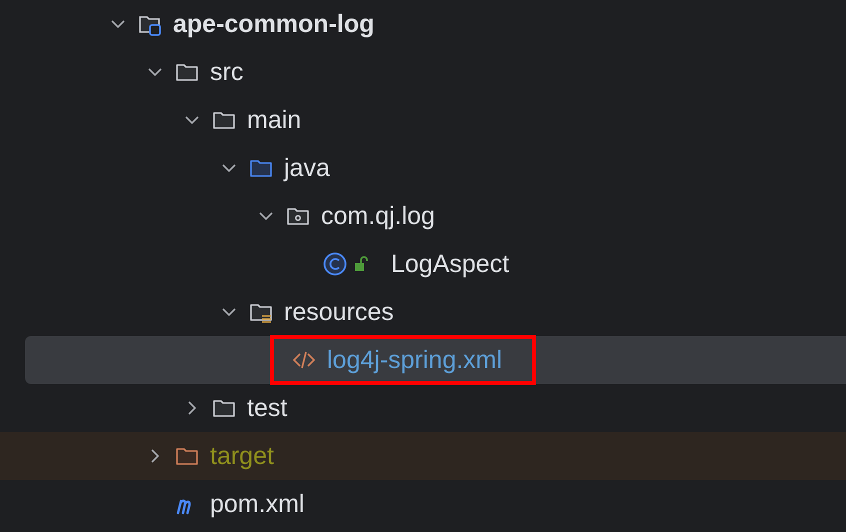 The width and height of the screenshot is (846, 532). Describe the element at coordinates (361, 264) in the screenshot. I see `lock-icon` at that location.